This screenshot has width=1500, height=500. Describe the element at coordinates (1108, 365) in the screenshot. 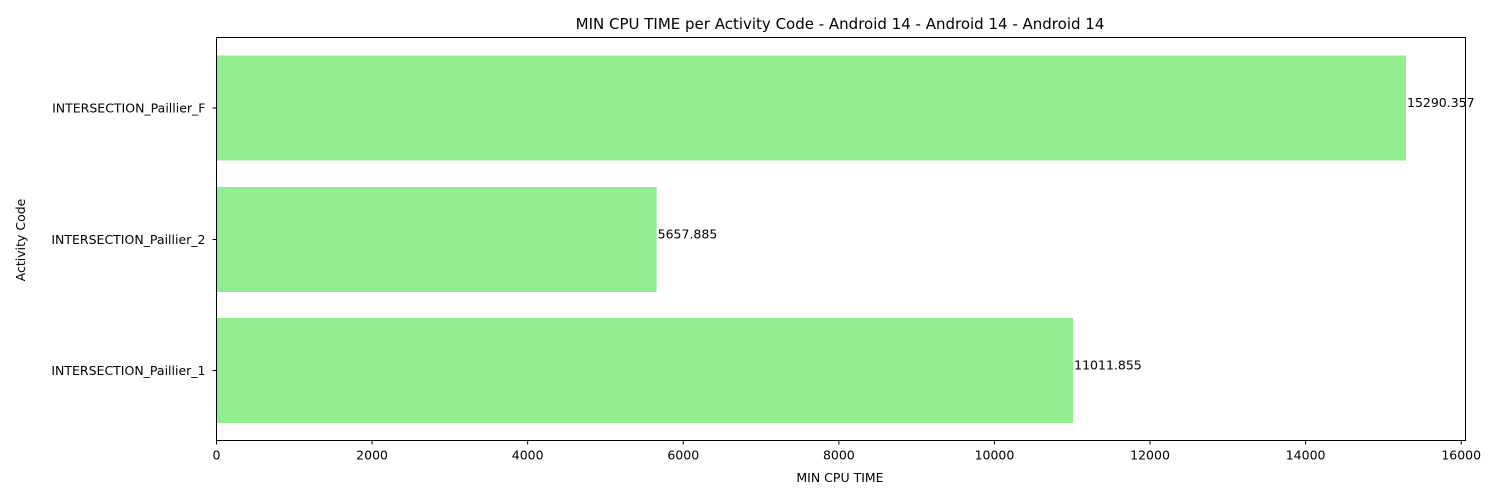

I see `data-label: 11011.855` at that location.